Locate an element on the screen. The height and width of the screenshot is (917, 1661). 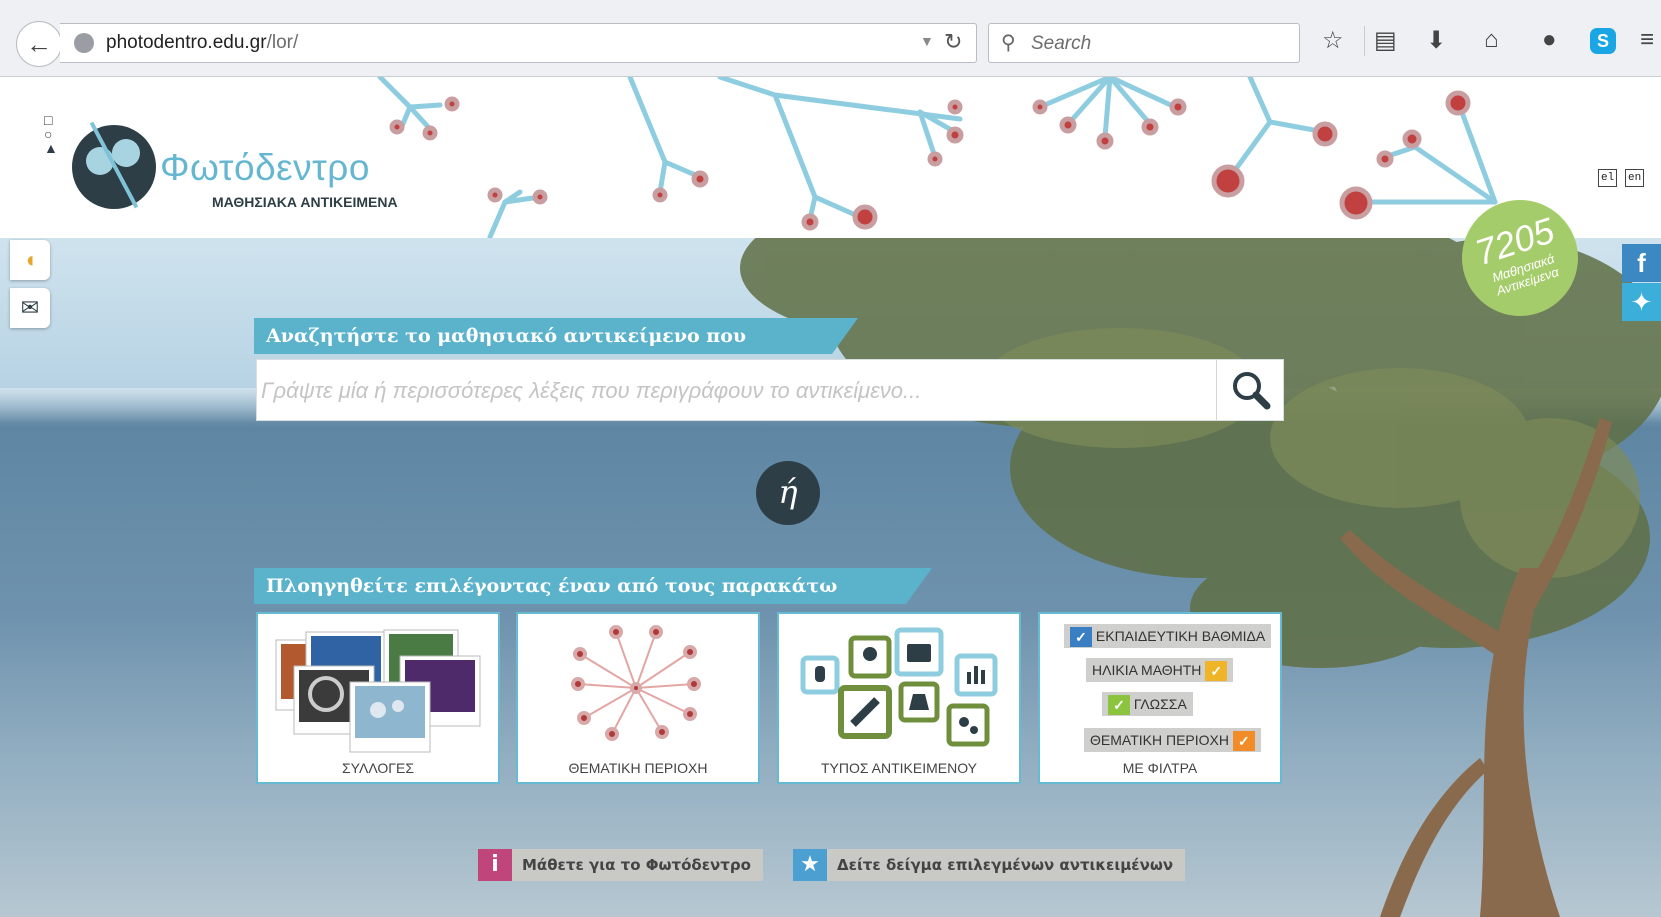
card-subject-area: ΘΕΜΑΤΙΚΗ ΠΕΡΙΟΧΗ is located at coordinates (638, 698).